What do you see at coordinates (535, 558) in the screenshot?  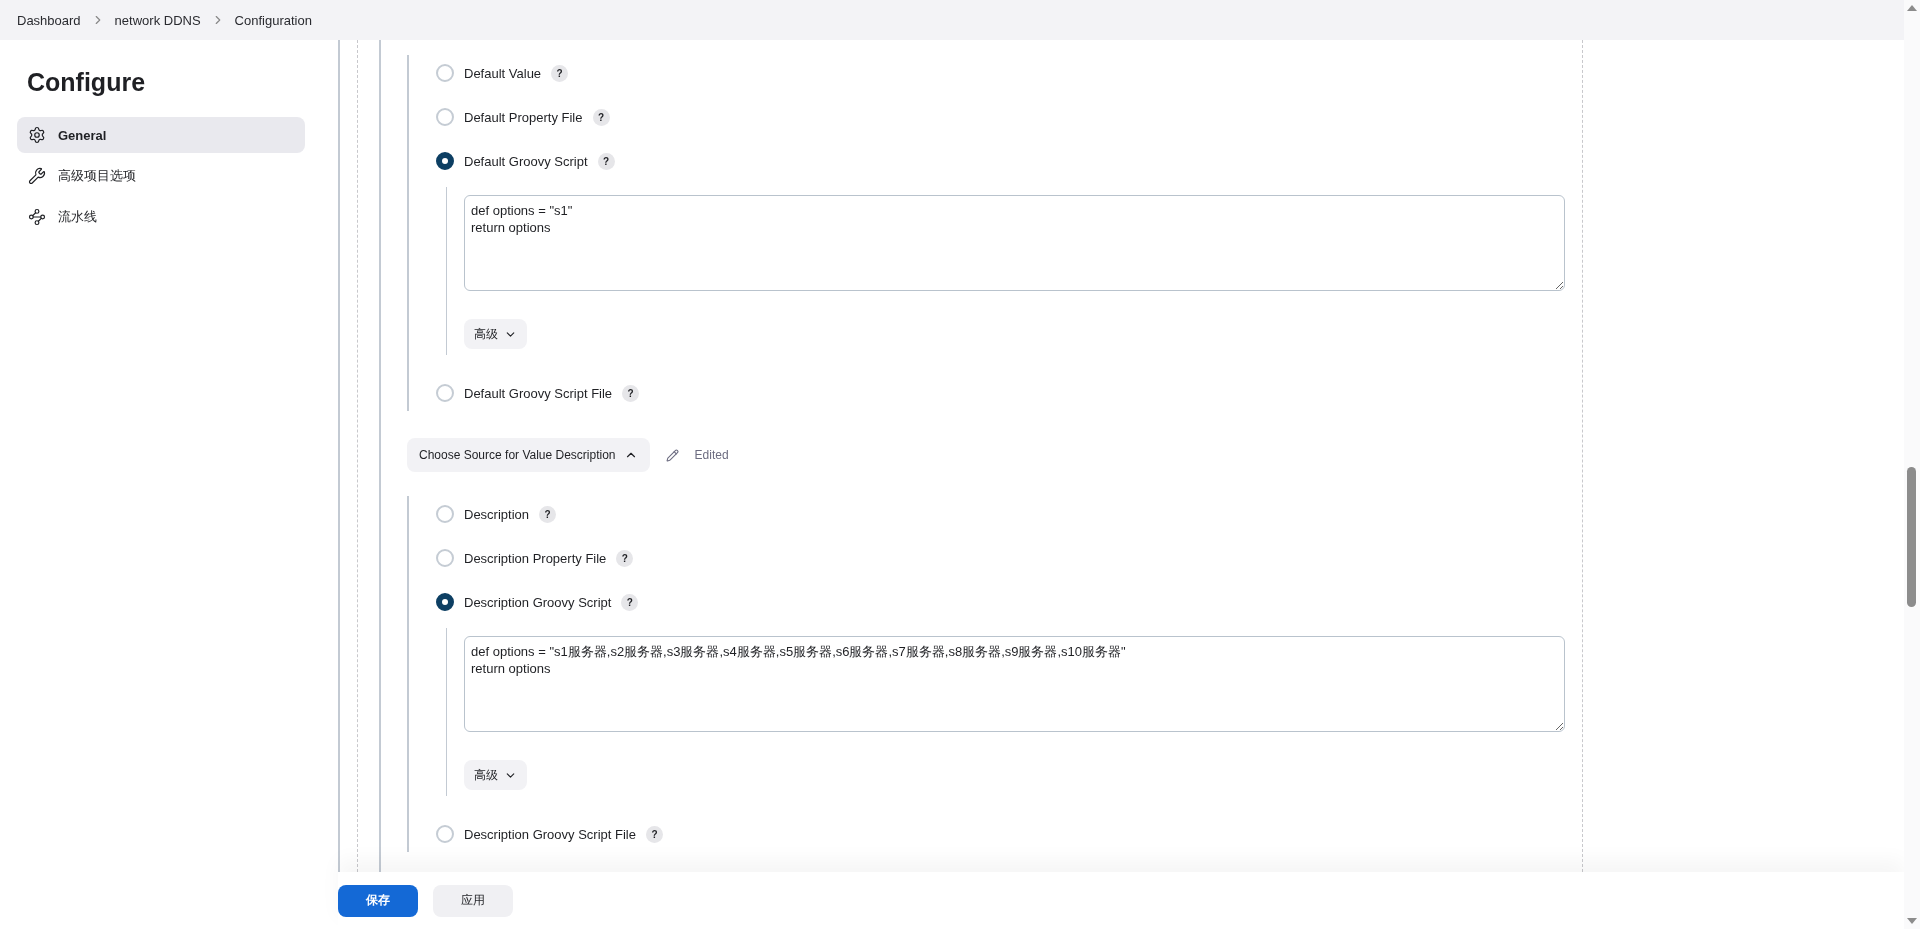 I see `option-label: Description Property File` at bounding box center [535, 558].